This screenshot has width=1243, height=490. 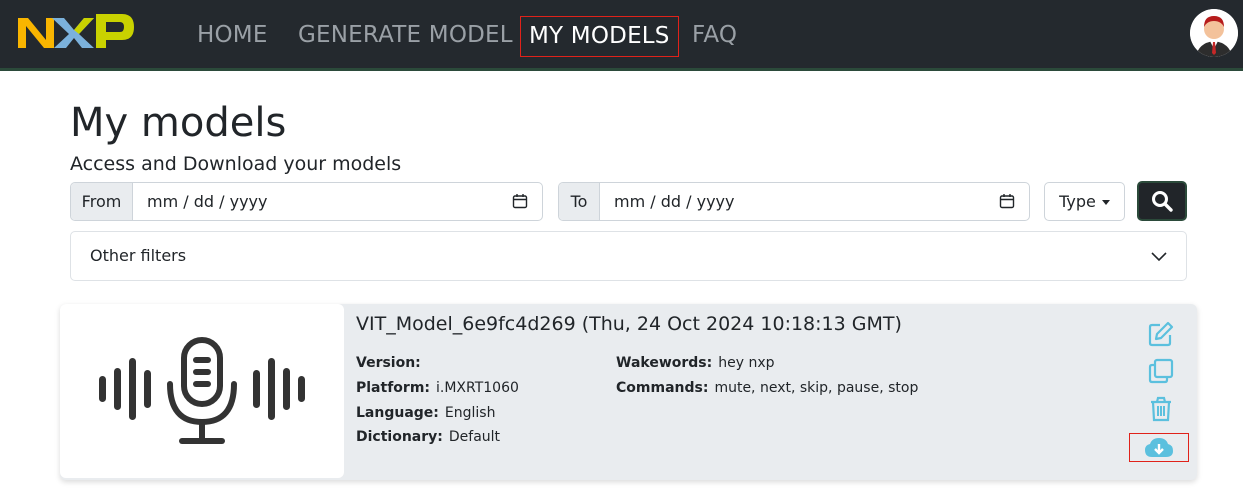 I want to click on copy-icon, so click(x=1161, y=371).